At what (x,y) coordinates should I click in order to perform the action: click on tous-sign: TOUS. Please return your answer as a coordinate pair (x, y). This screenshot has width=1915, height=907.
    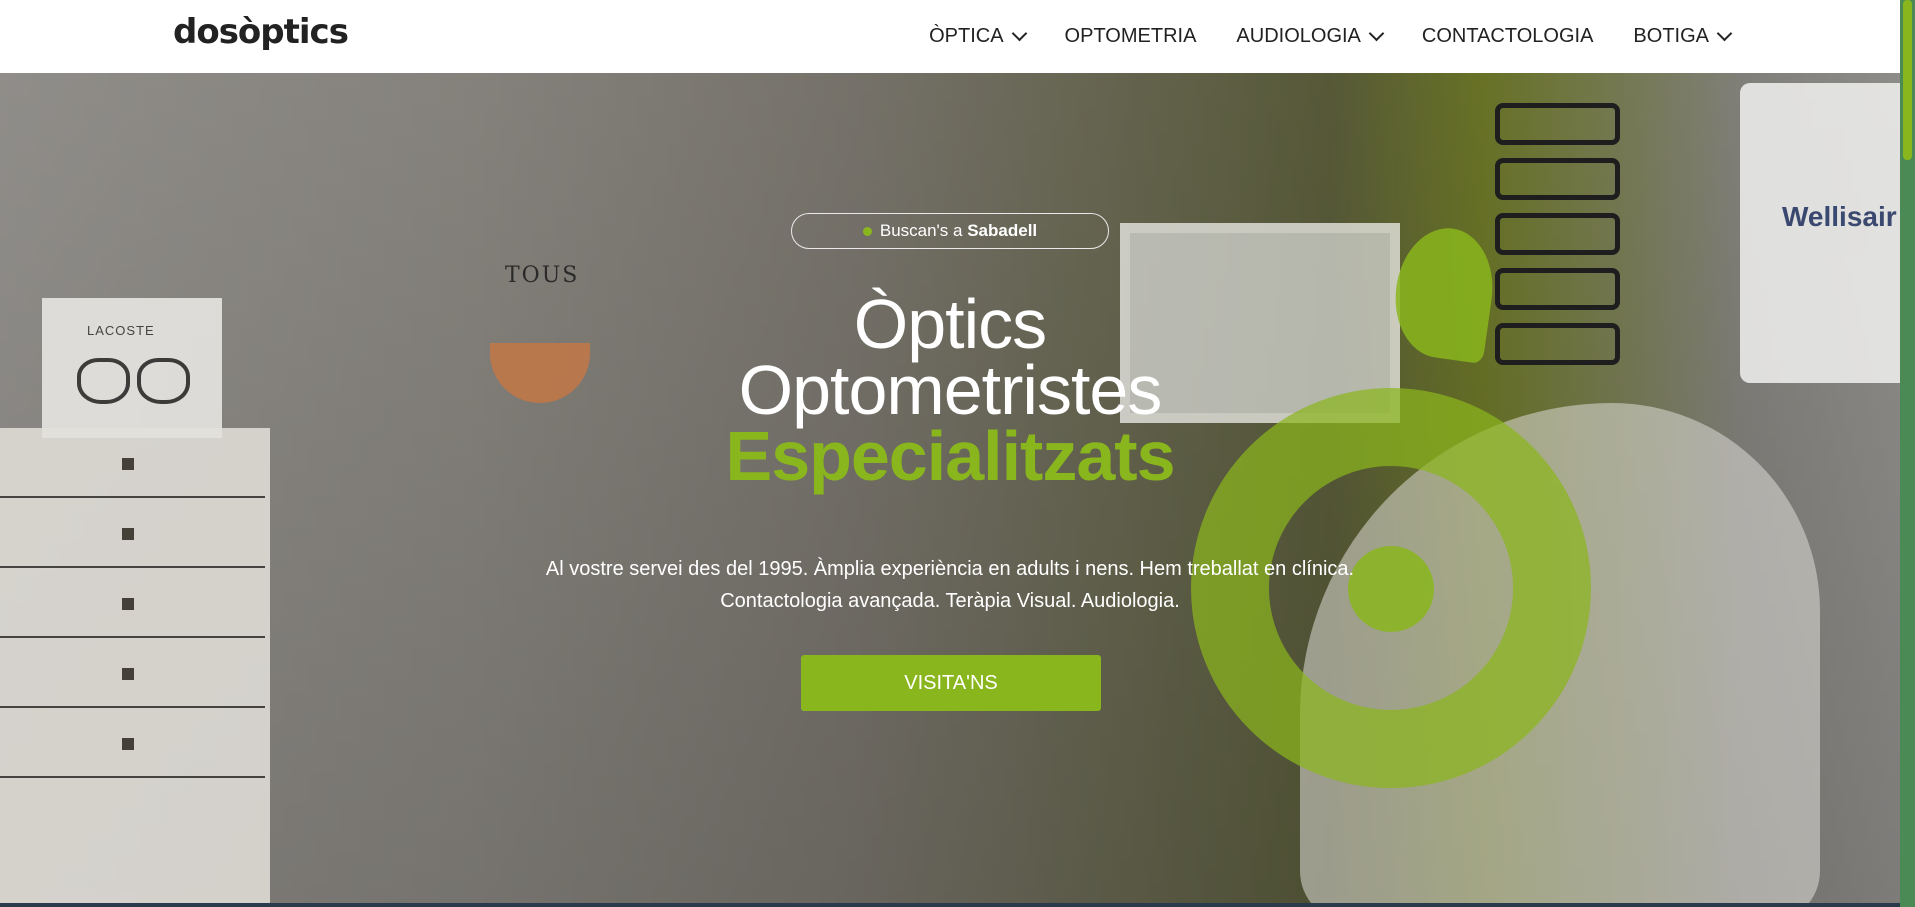
    Looking at the image, I should click on (542, 275).